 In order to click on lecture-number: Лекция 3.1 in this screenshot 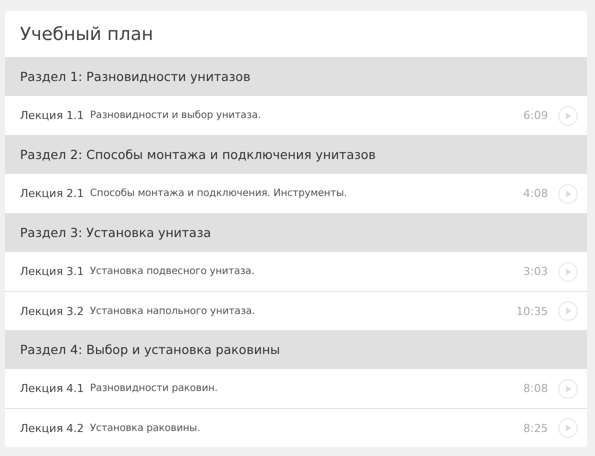, I will do `click(52, 271)`.